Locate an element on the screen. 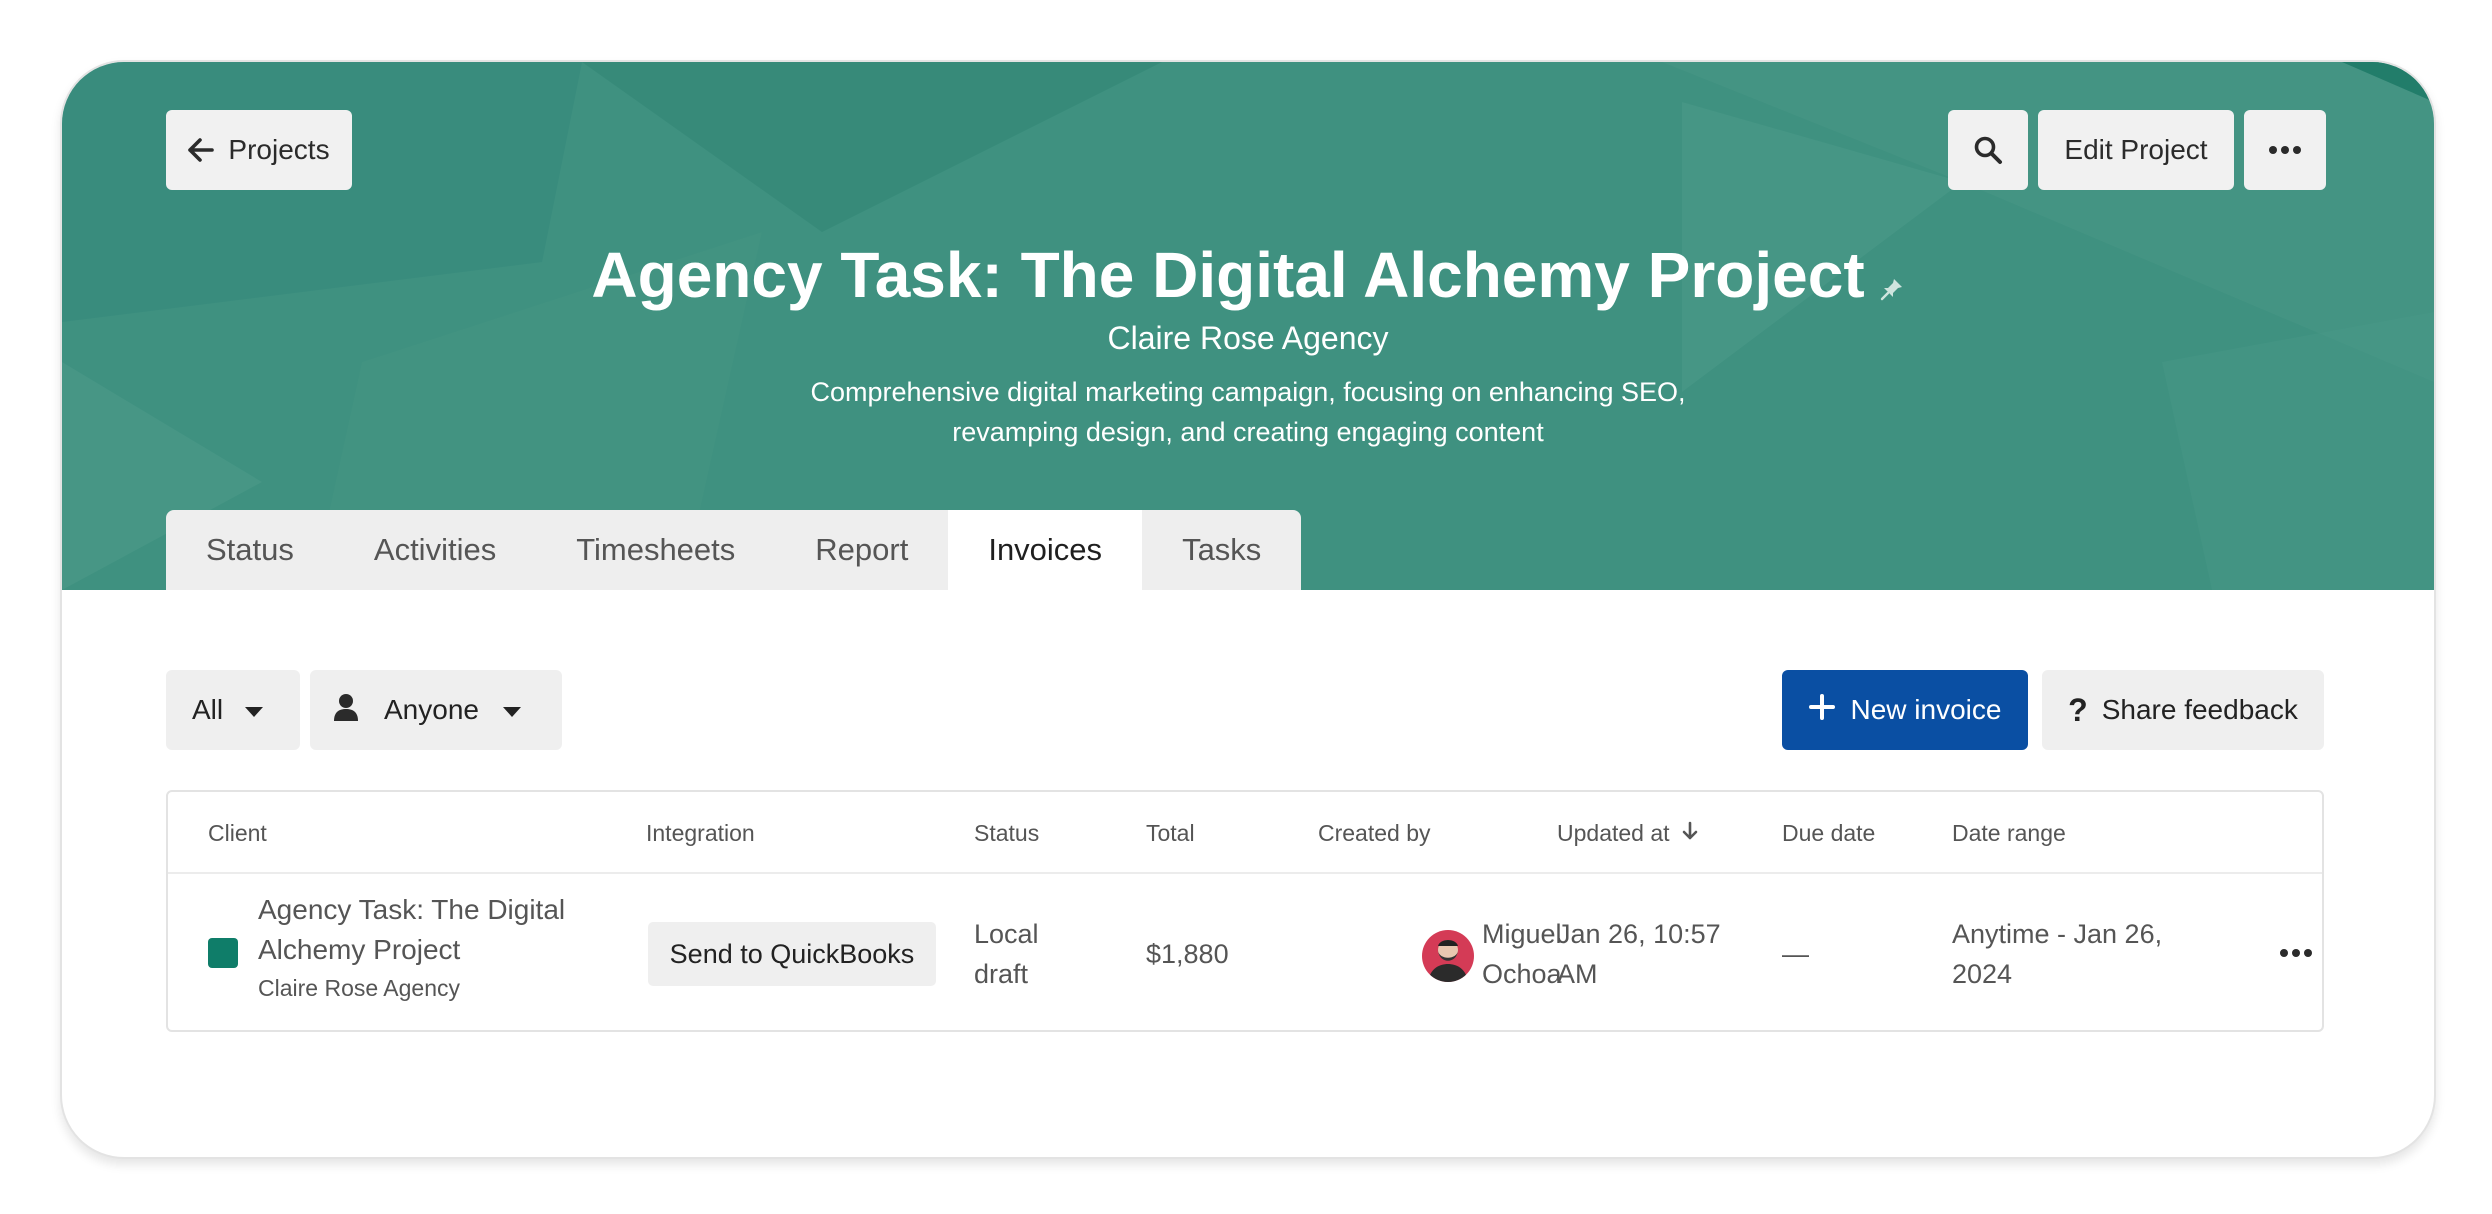 Image resolution: width=2492 pixels, height=1214 pixels. new-invoice-button: New invoice is located at coordinates (1905, 710).